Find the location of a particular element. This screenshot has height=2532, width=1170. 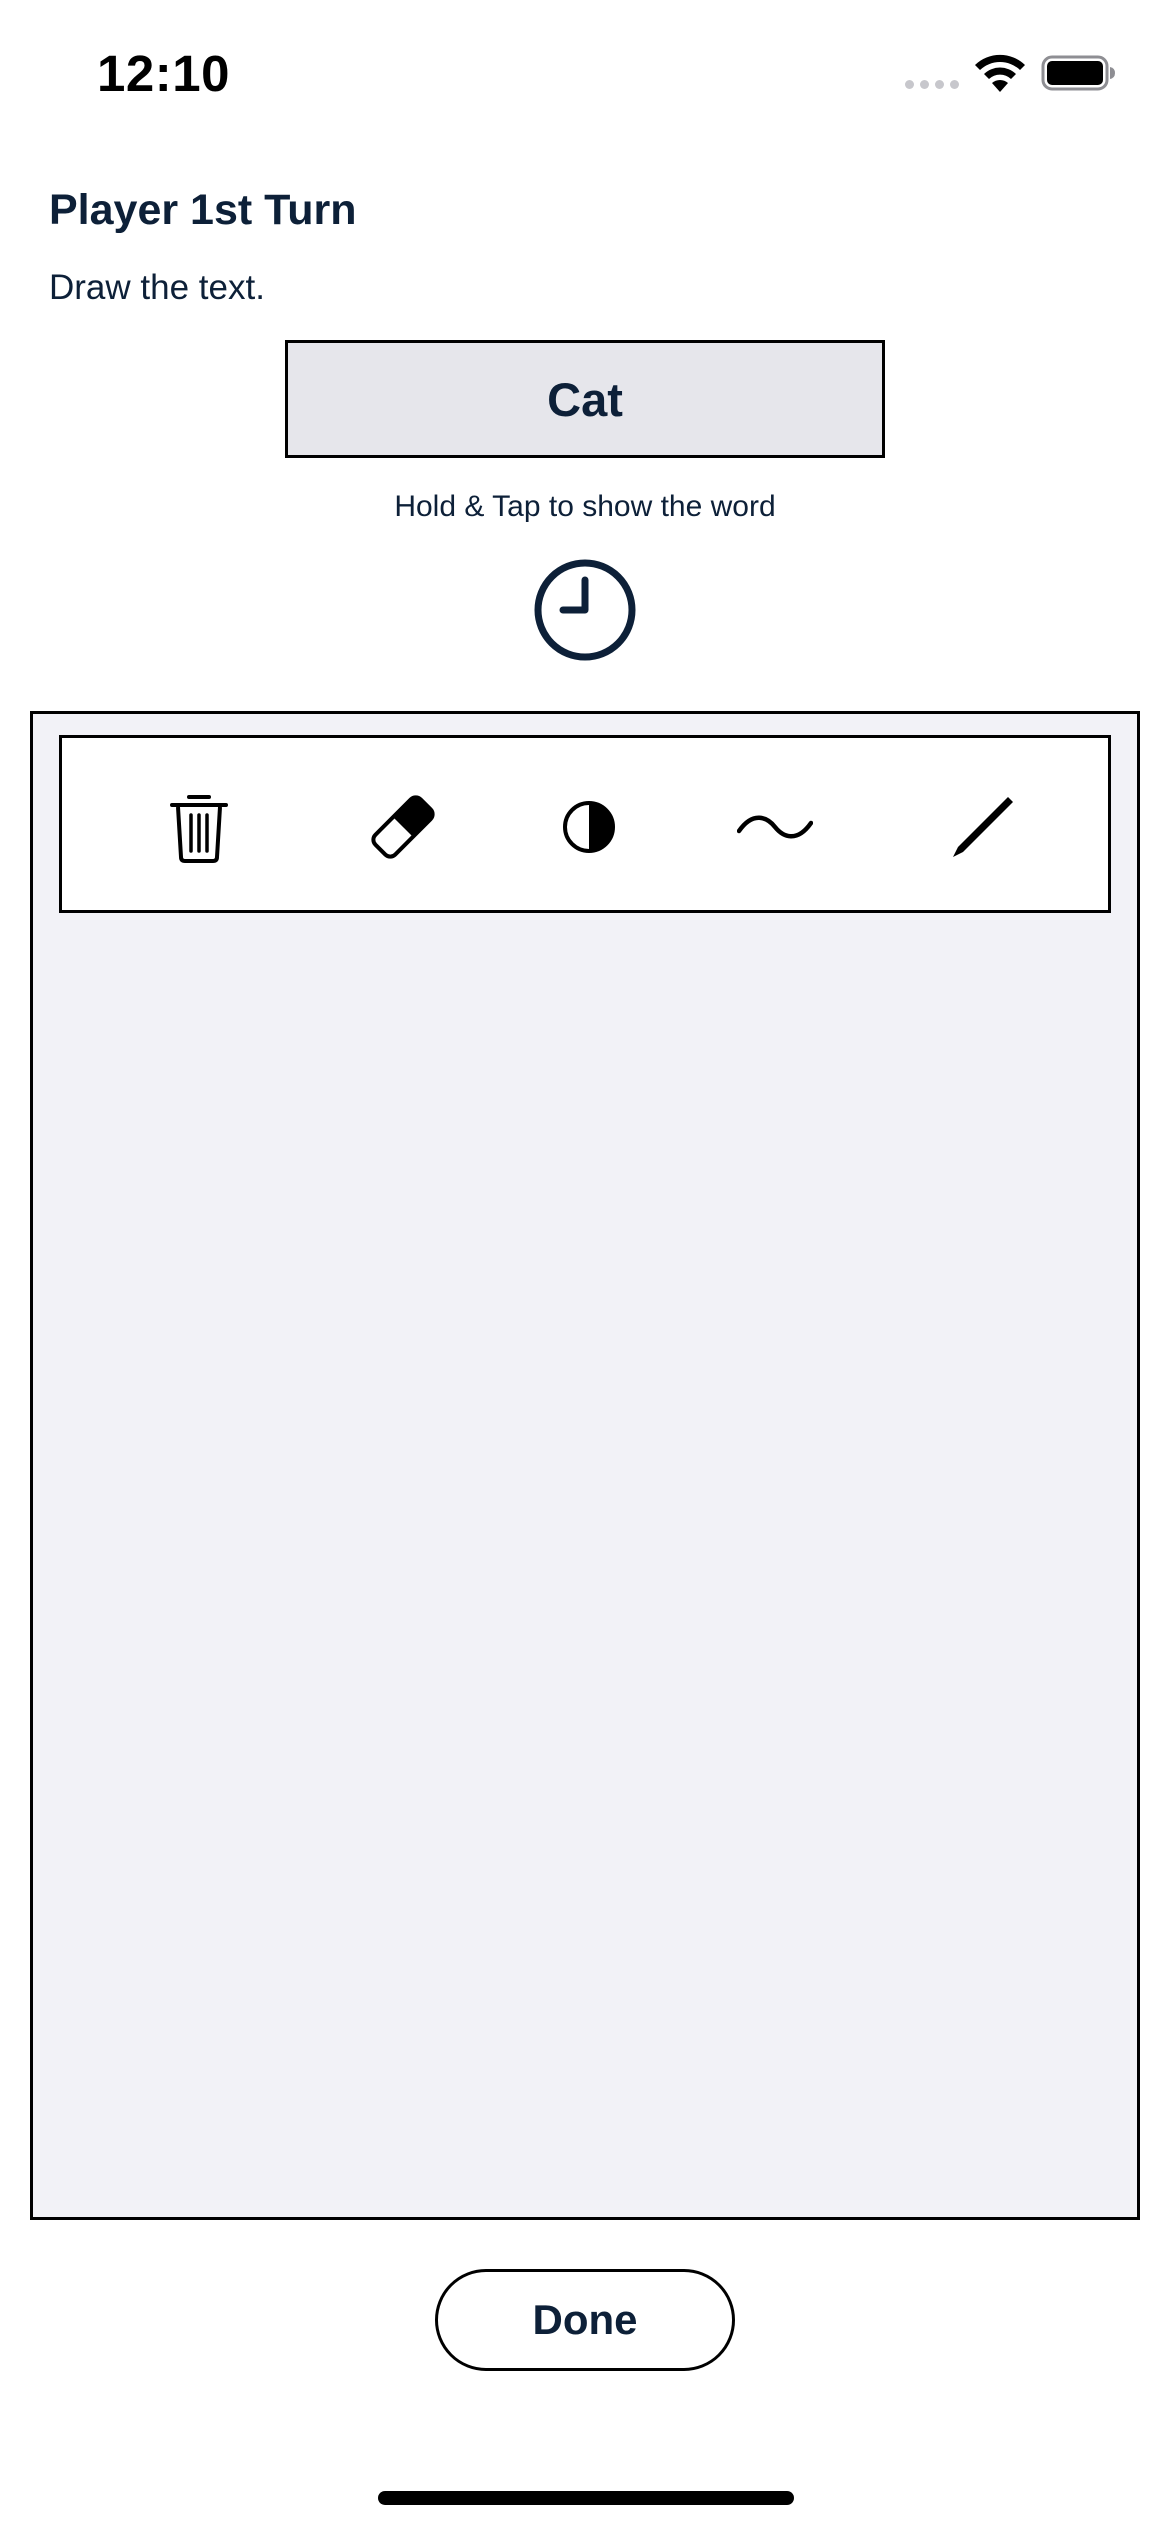

drawing-toolbar is located at coordinates (585, 824).